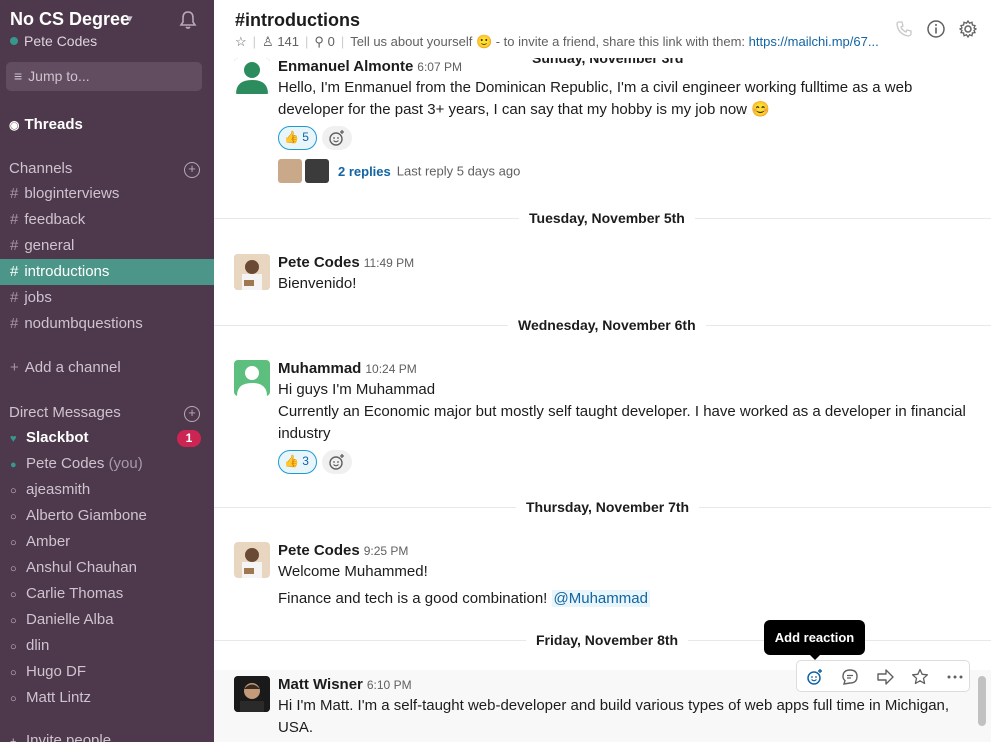 The image size is (991, 742). What do you see at coordinates (65, 412) in the screenshot?
I see `direct-messages-heading: Direct Messages` at bounding box center [65, 412].